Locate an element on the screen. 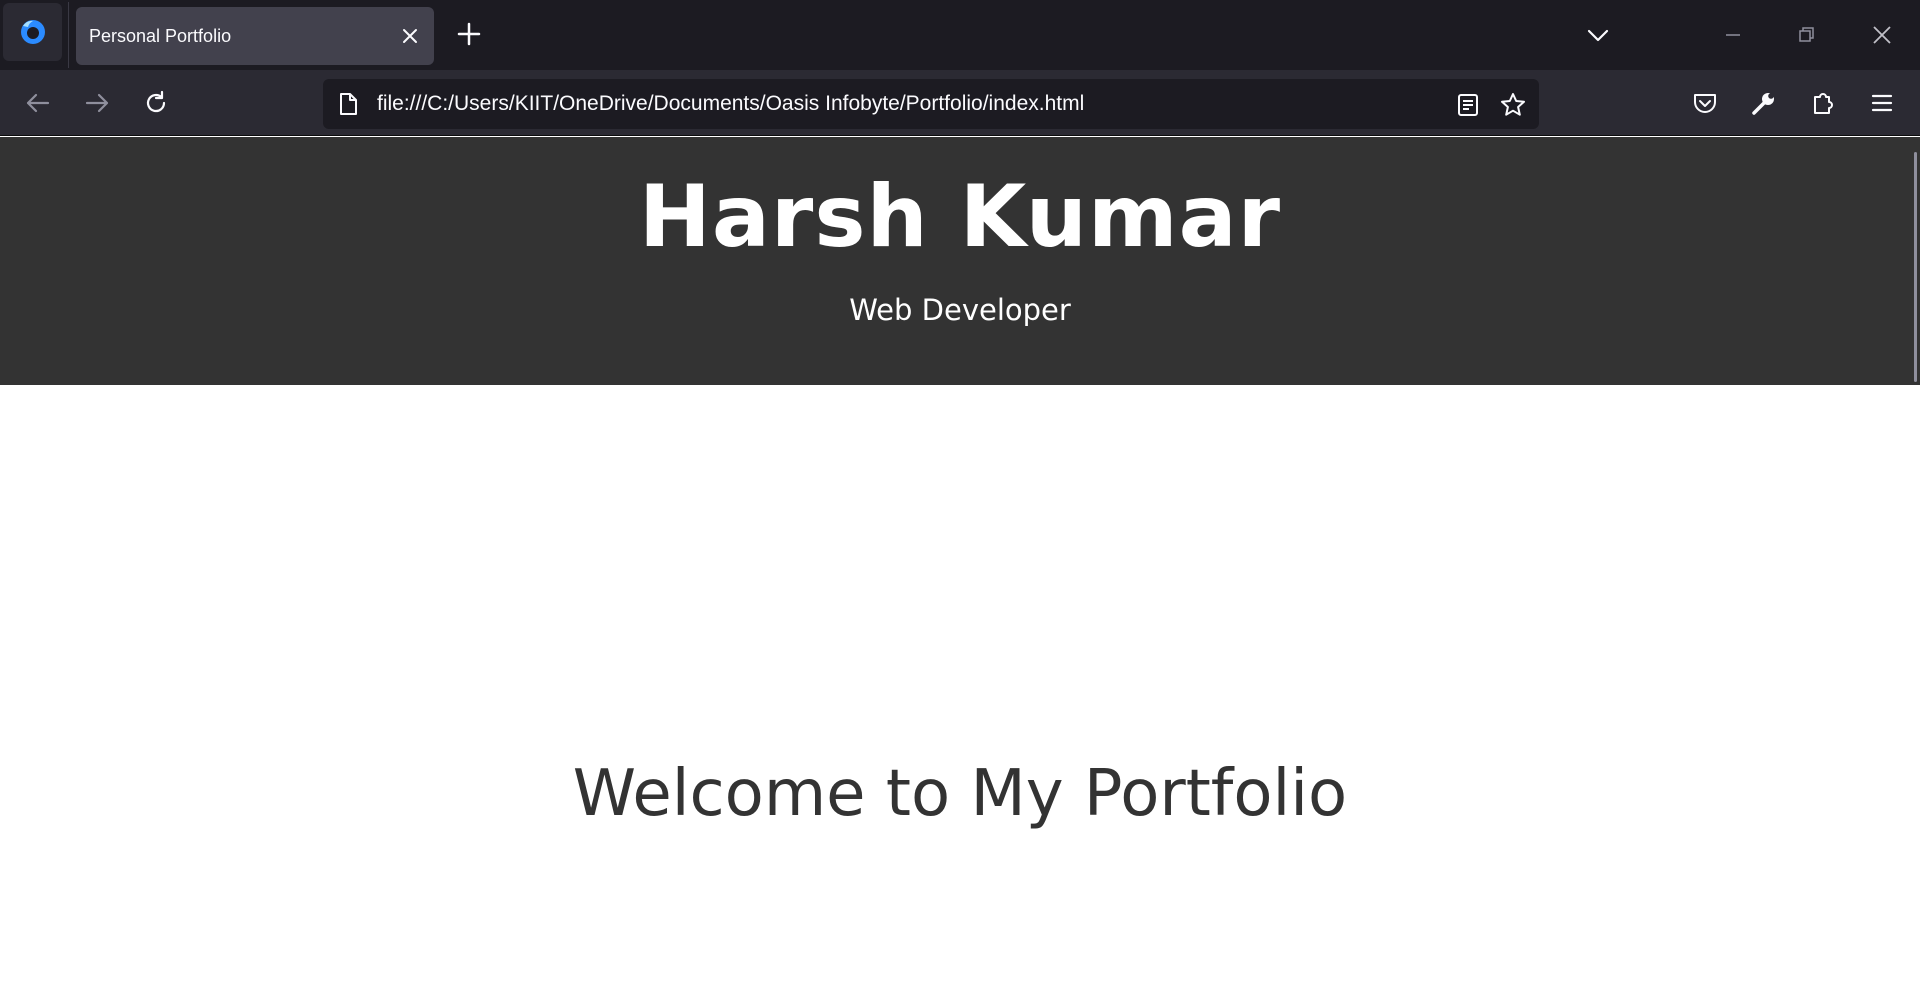  minimize-icon is located at coordinates (1733, 35).